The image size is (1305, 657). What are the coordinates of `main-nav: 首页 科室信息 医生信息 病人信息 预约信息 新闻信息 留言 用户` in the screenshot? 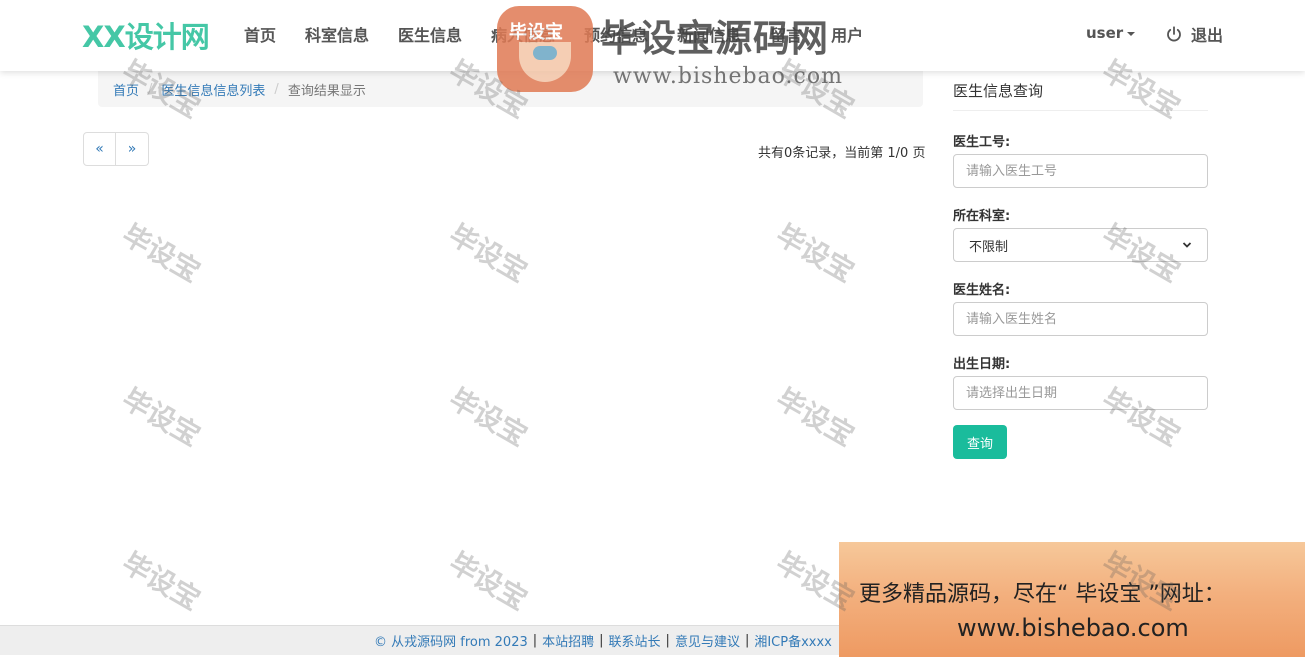 It's located at (568, 34).